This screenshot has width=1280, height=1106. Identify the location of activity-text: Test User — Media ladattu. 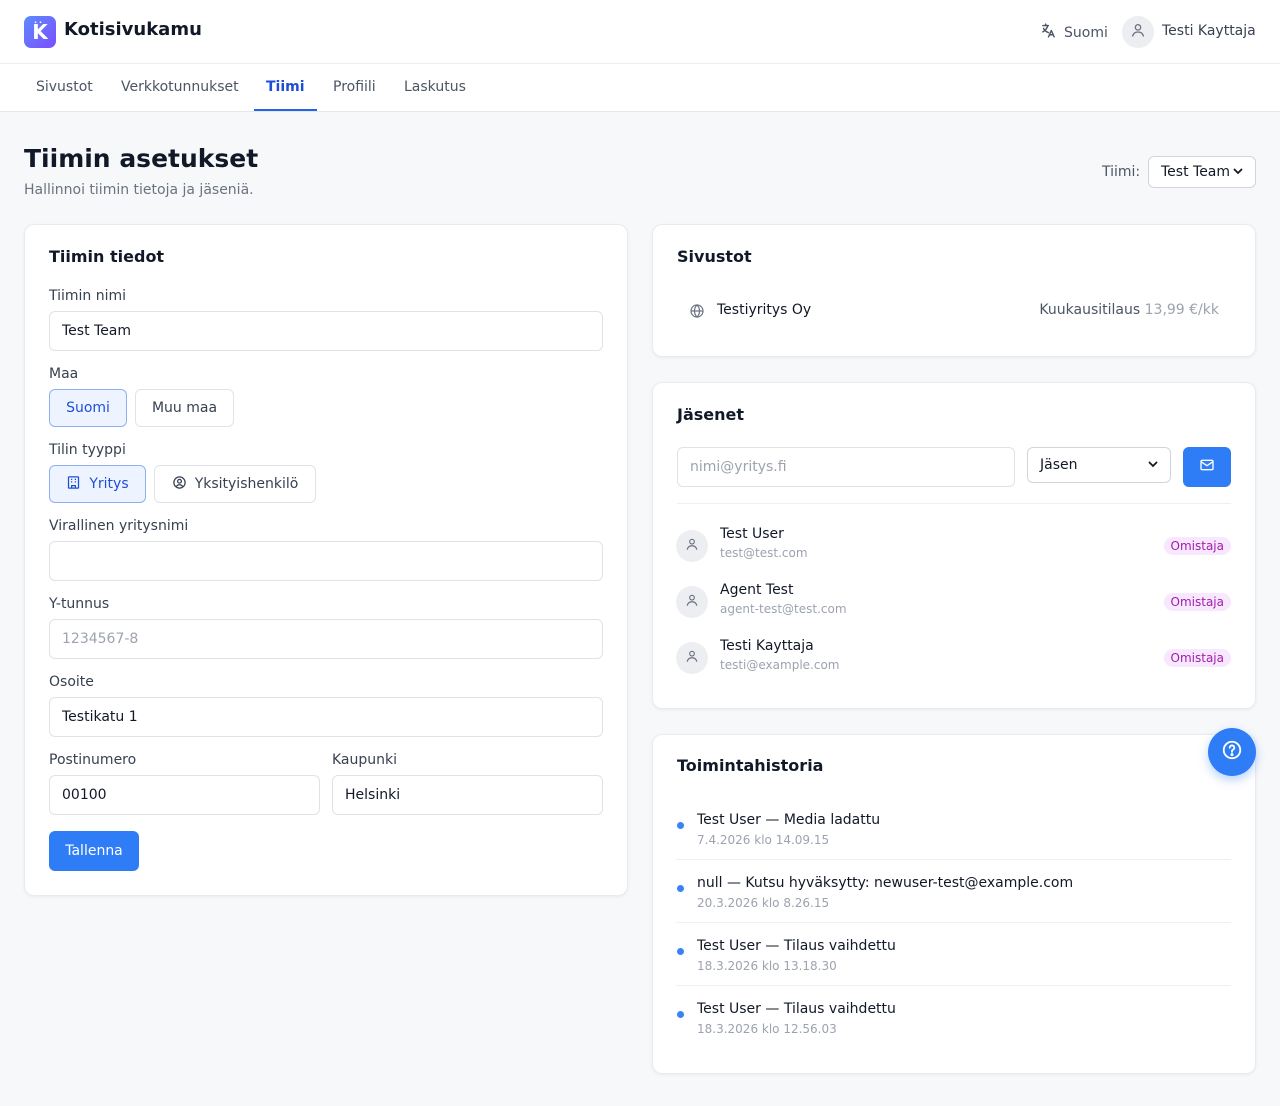
(789, 820).